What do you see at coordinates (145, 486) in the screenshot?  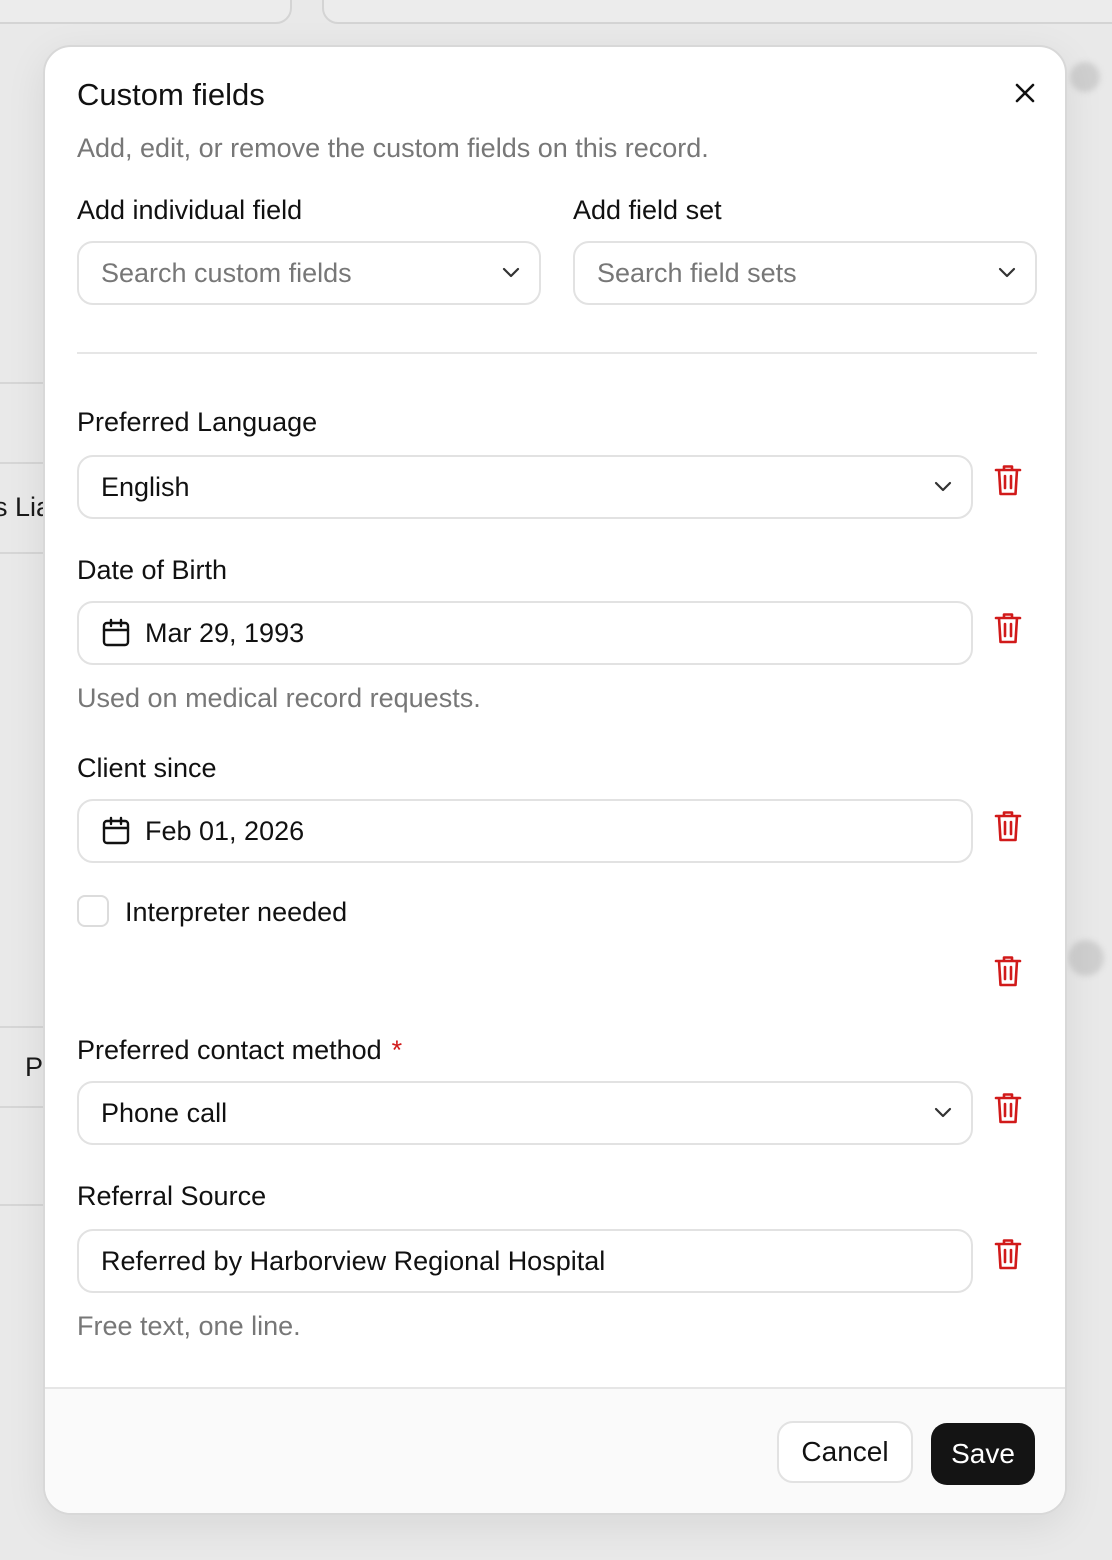 I see `preferred-language-value: English` at bounding box center [145, 486].